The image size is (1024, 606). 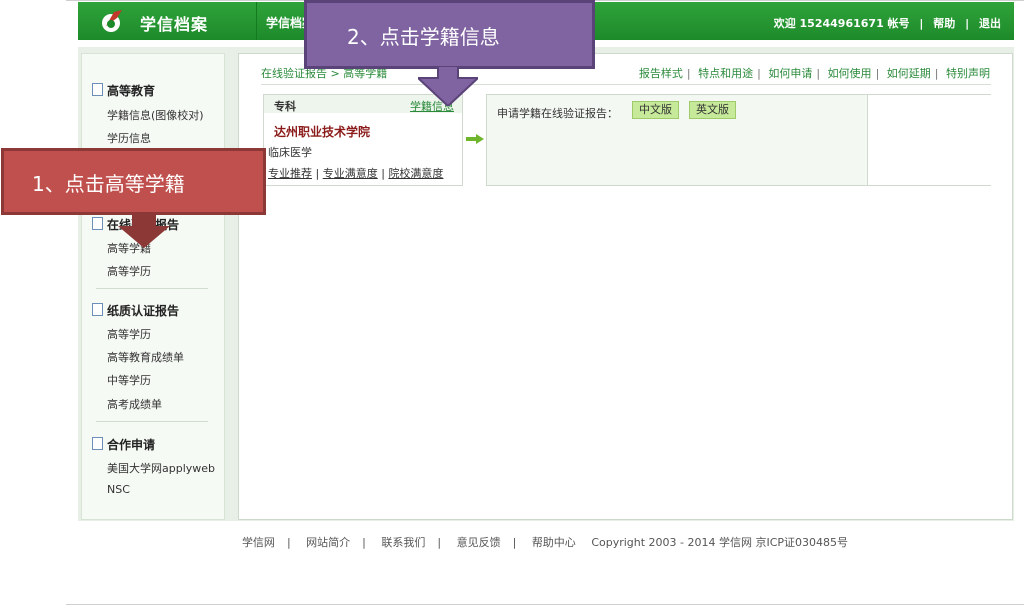 I want to click on header-separator, so click(x=256, y=21).